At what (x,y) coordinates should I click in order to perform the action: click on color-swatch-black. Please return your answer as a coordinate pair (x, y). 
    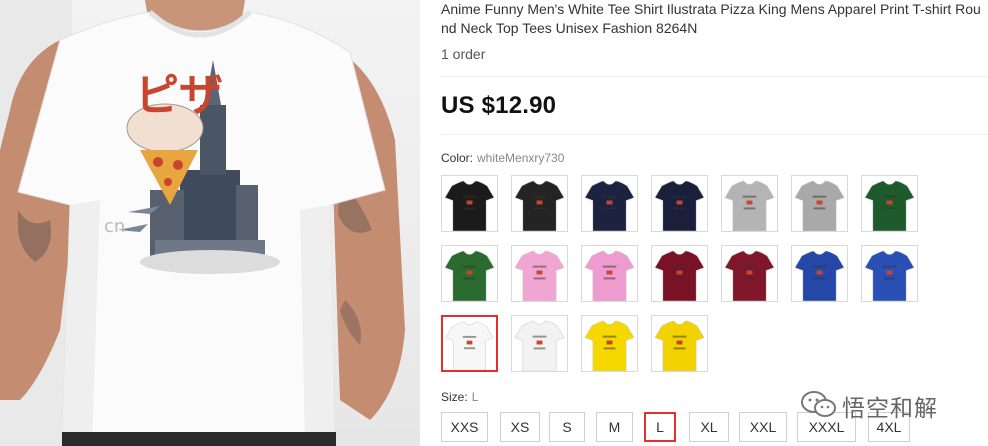
    Looking at the image, I should click on (469, 203).